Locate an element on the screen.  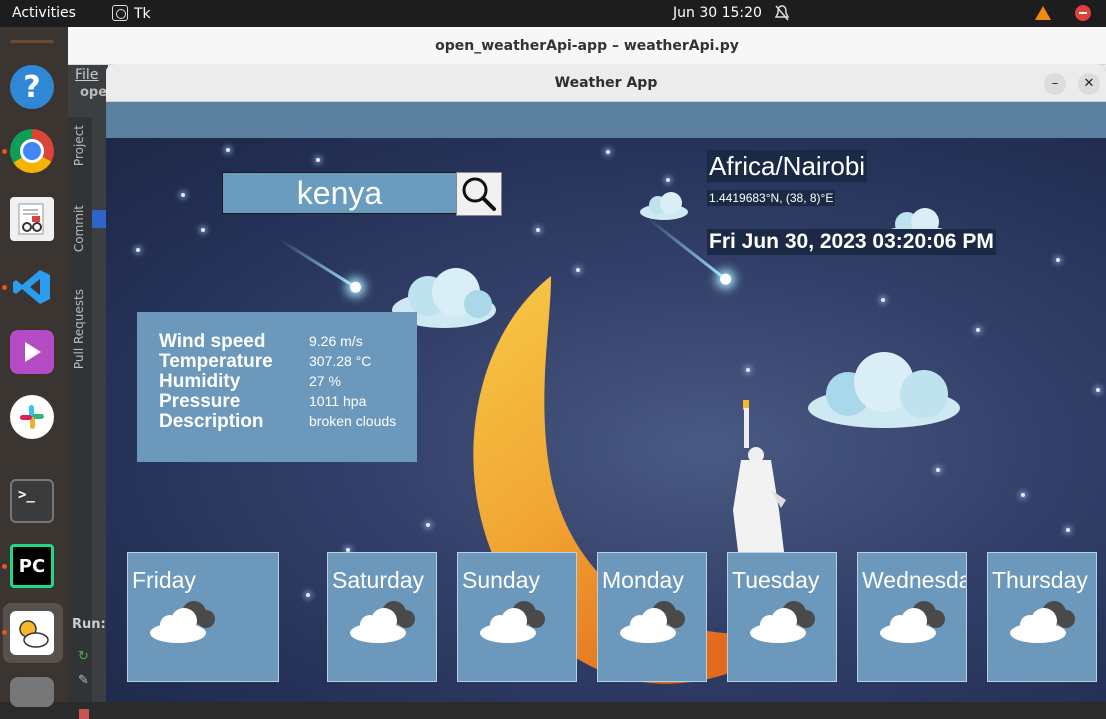
rerun-icon: ↻ is located at coordinates (83, 656).